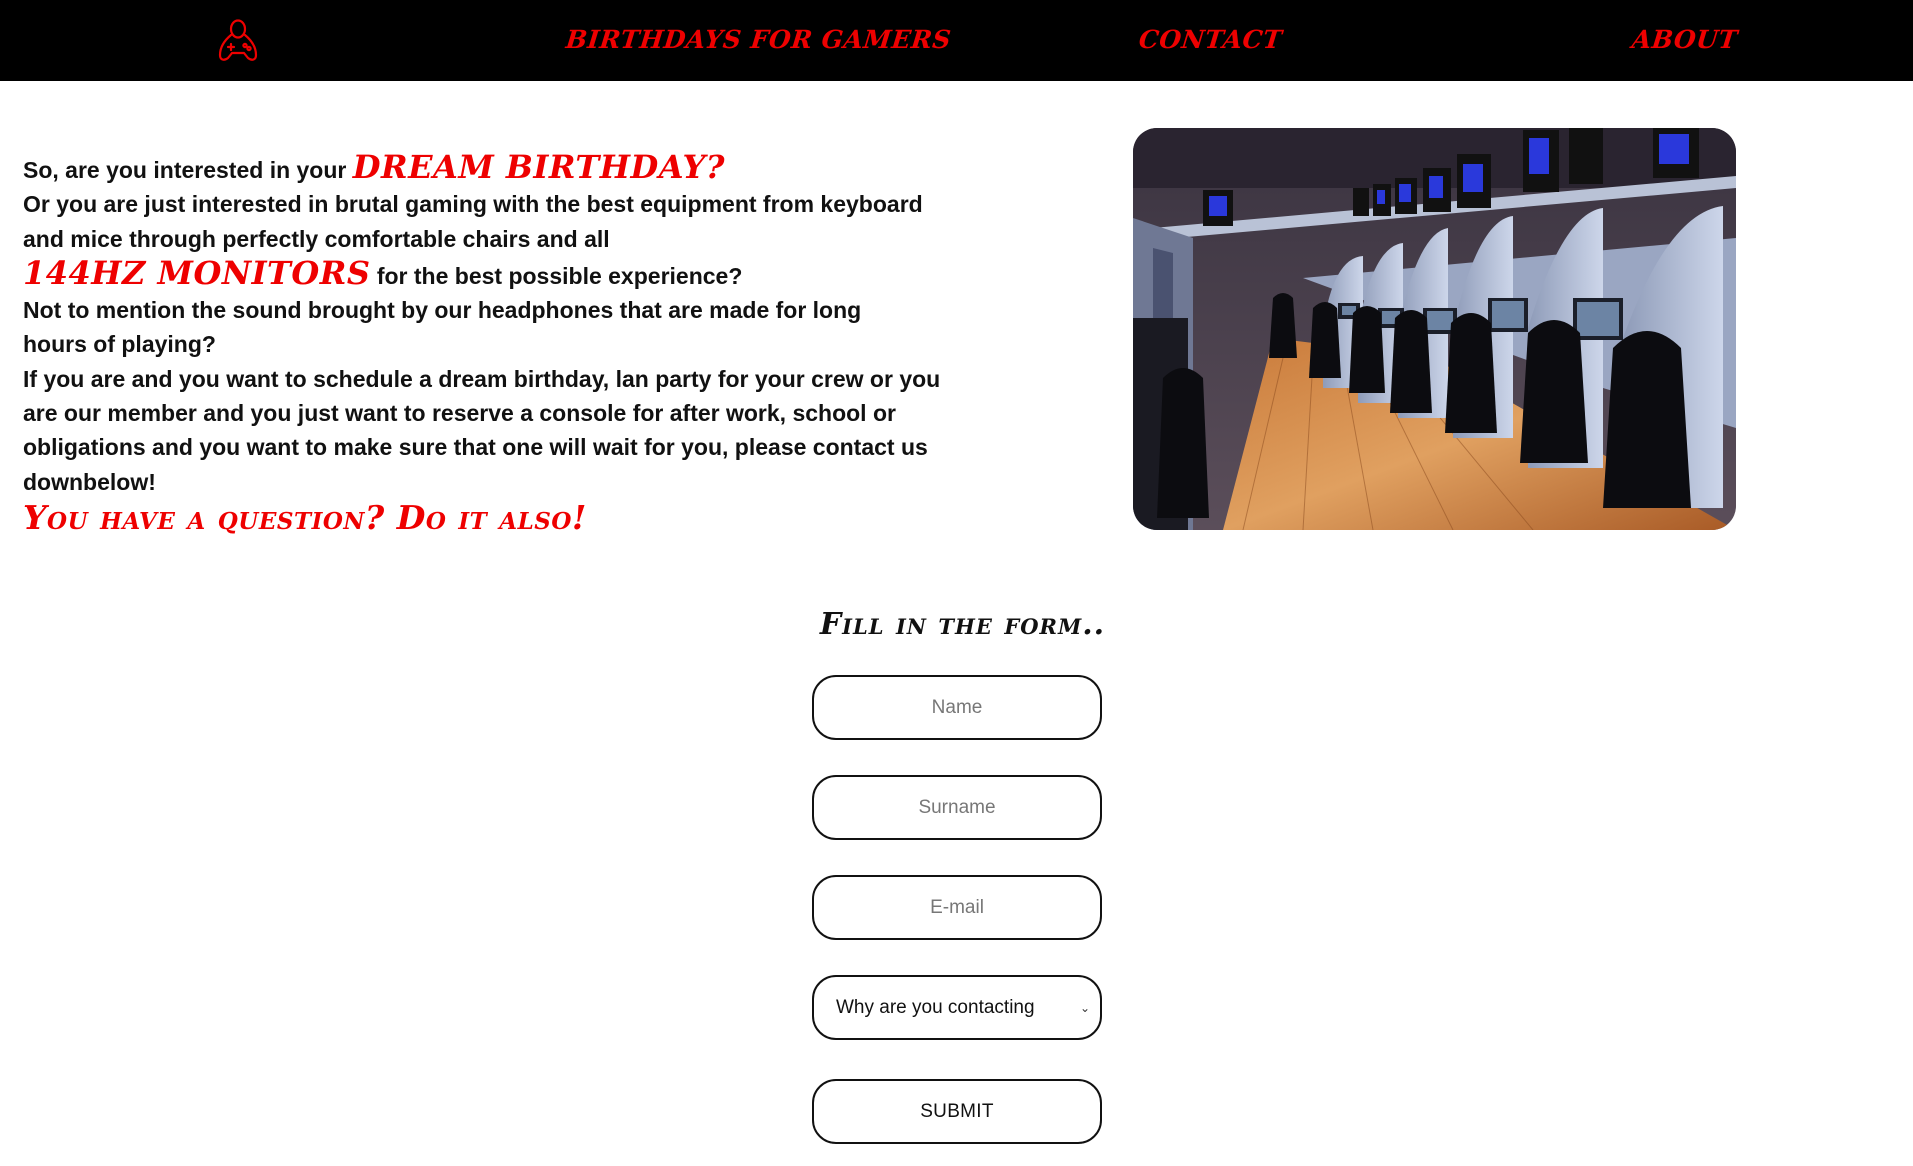 The width and height of the screenshot is (1913, 1166). I want to click on nav-link-contact: CONTACT, so click(1210, 39).